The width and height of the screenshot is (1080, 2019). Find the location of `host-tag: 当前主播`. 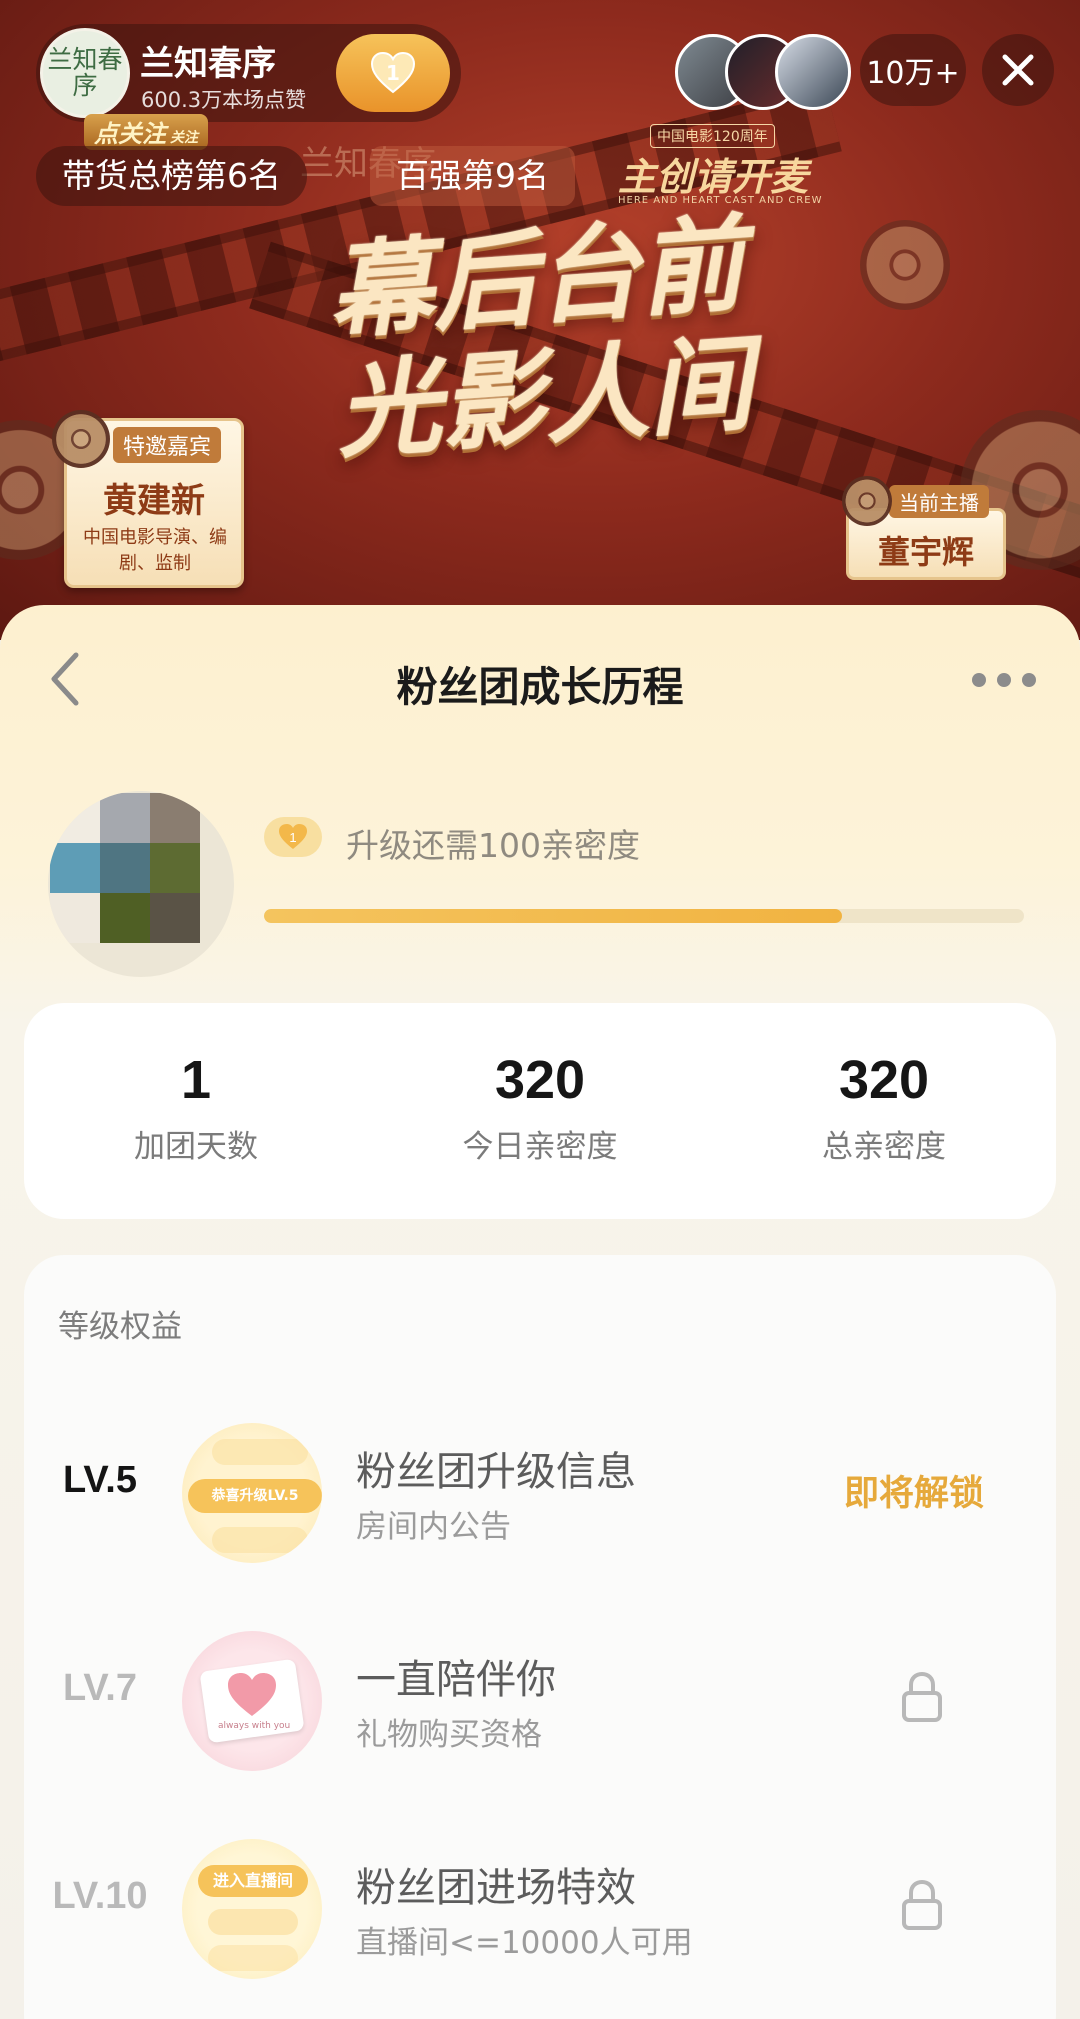

host-tag: 当前主播 is located at coordinates (939, 501).